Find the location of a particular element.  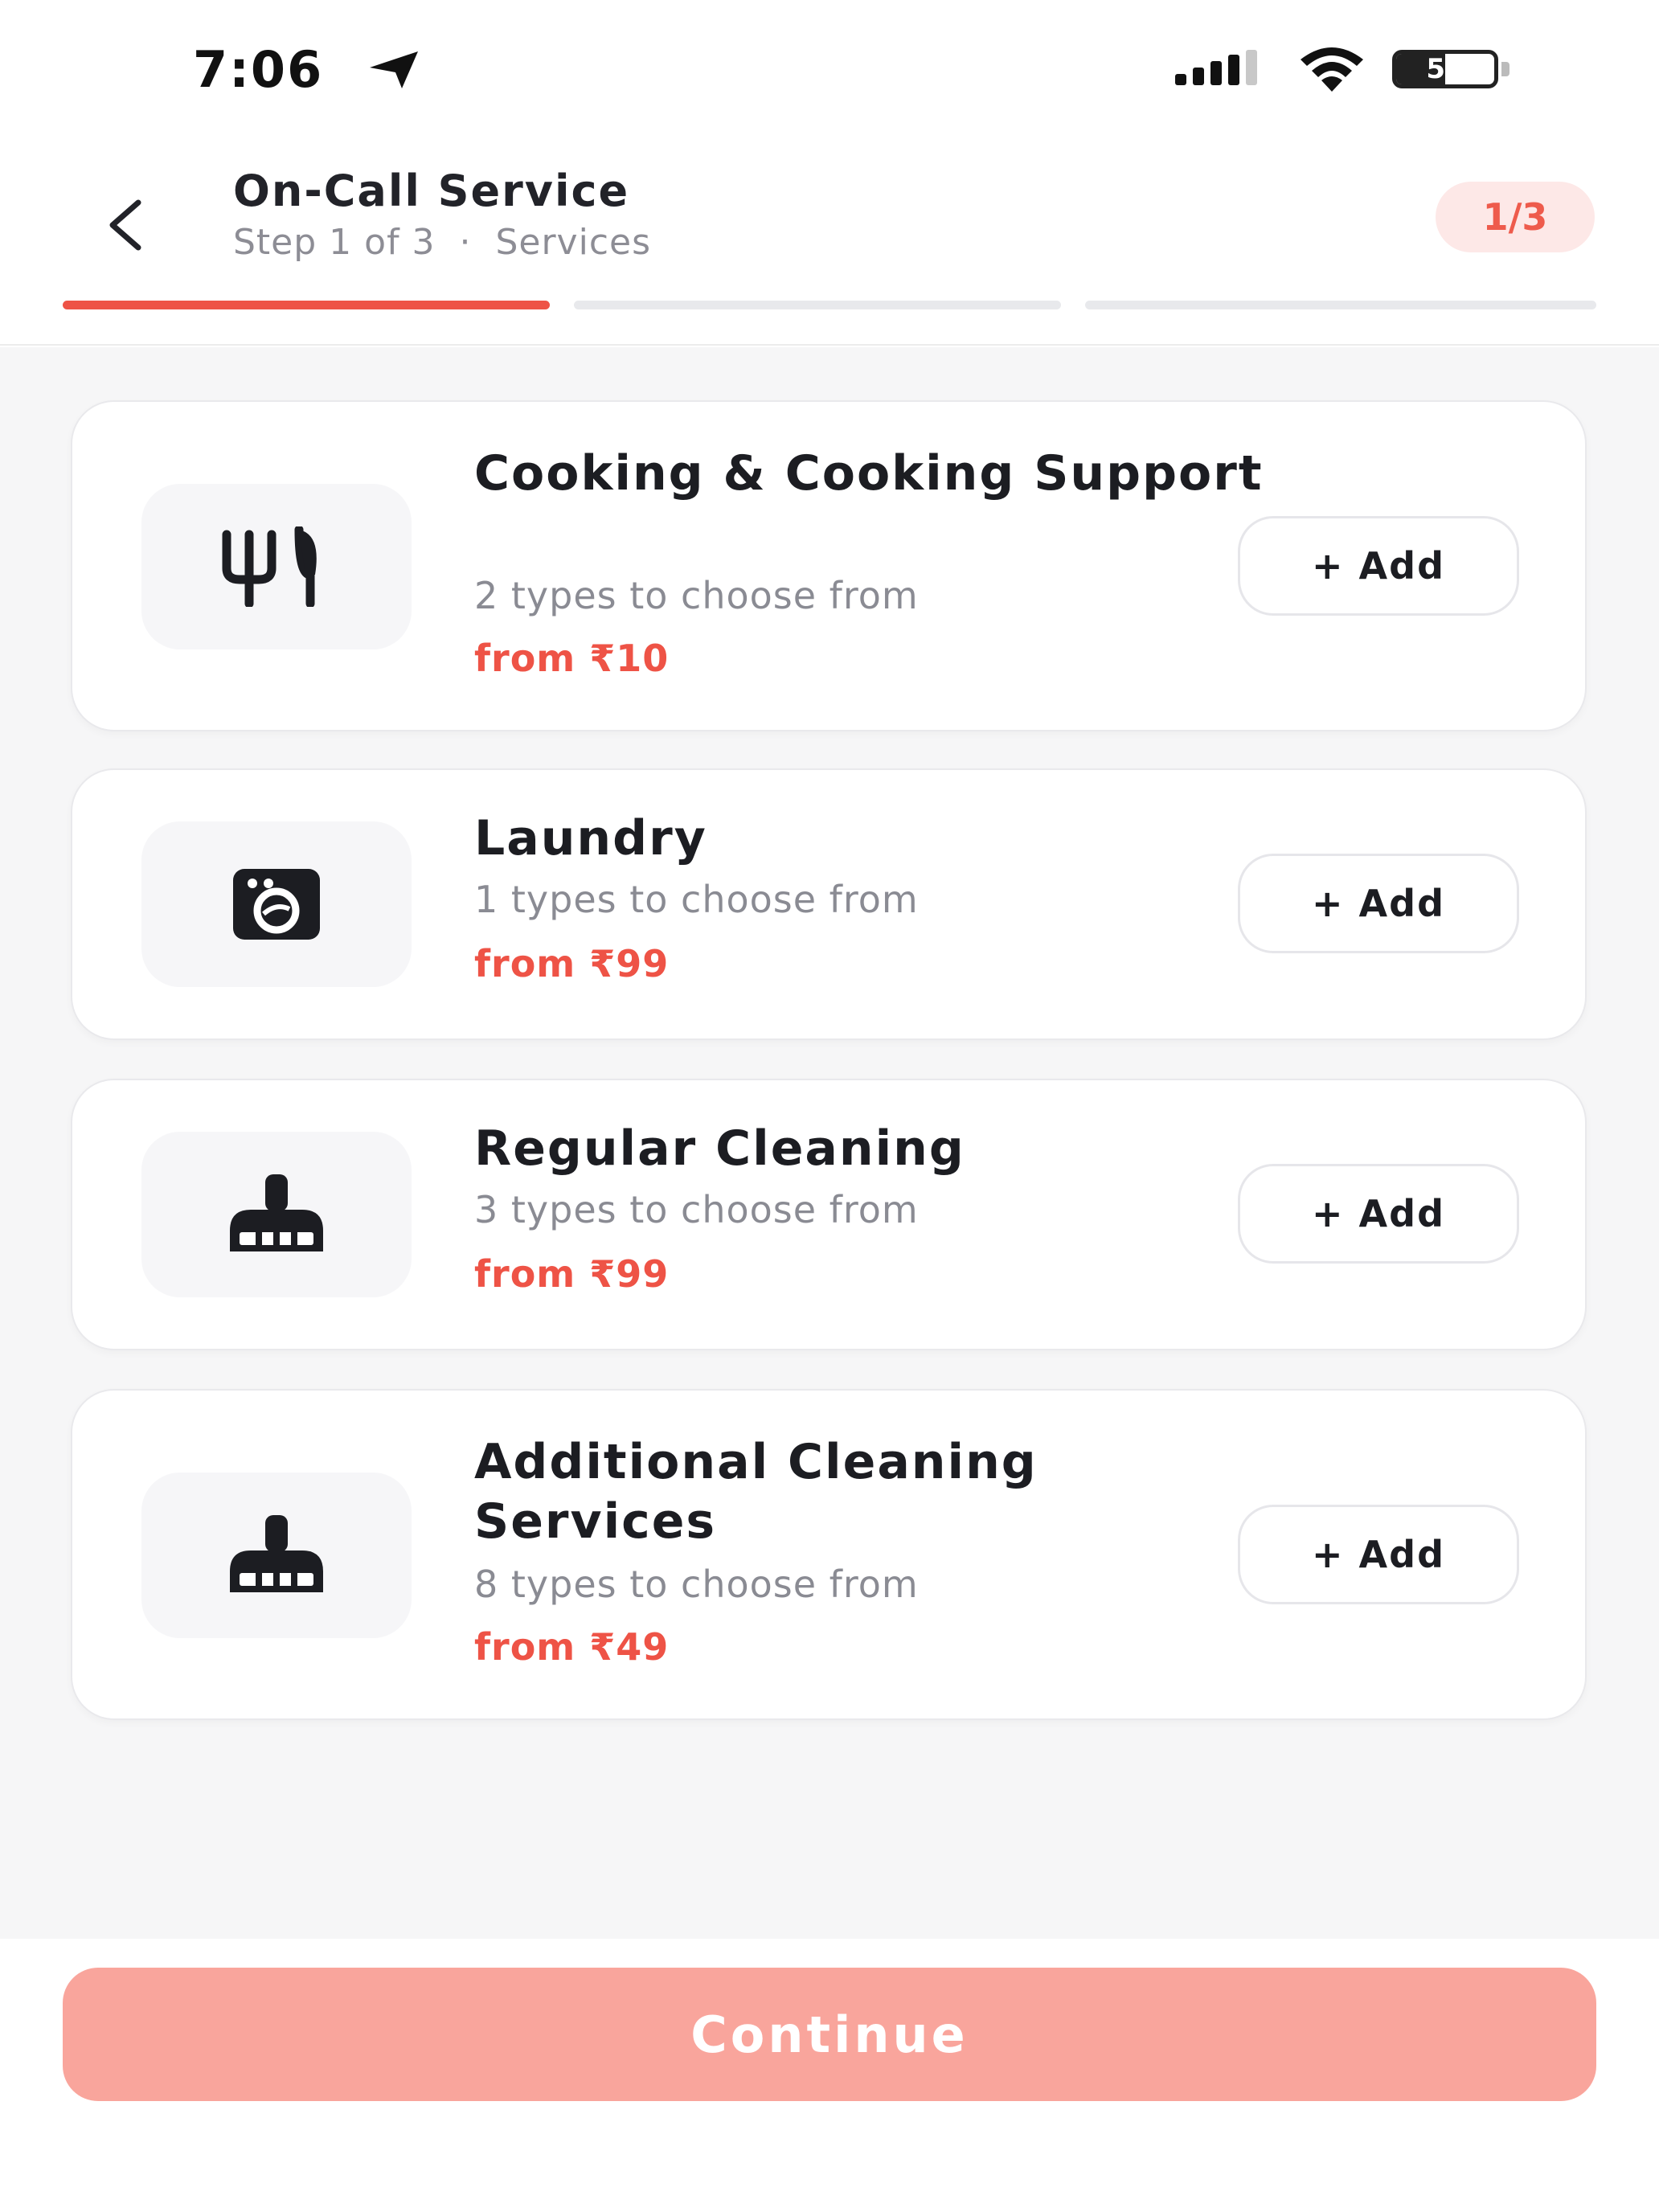

step-badge: 1/3 is located at coordinates (1515, 217).